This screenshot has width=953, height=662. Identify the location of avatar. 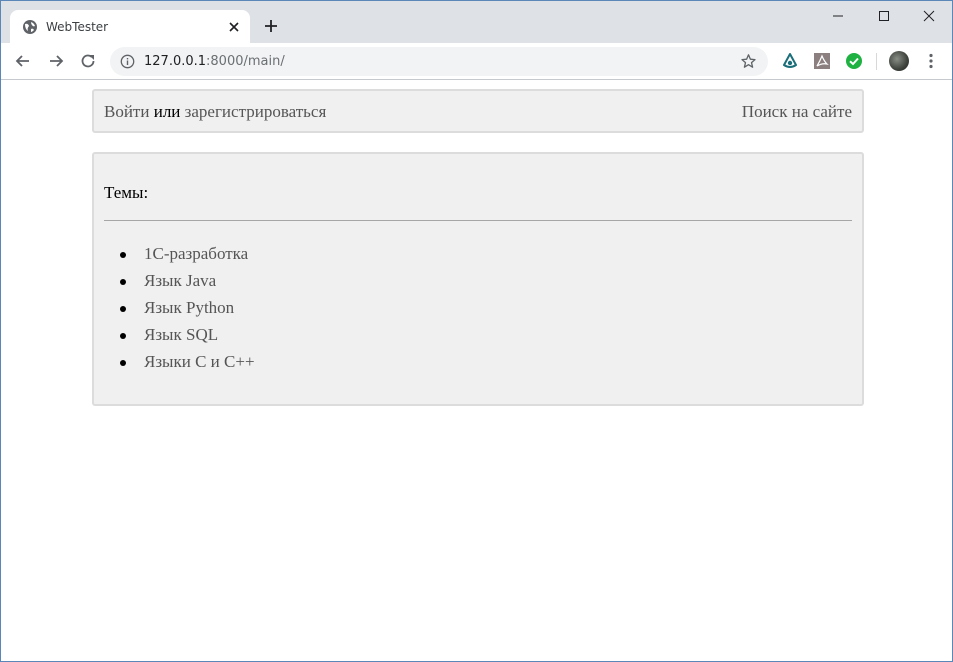
(899, 61).